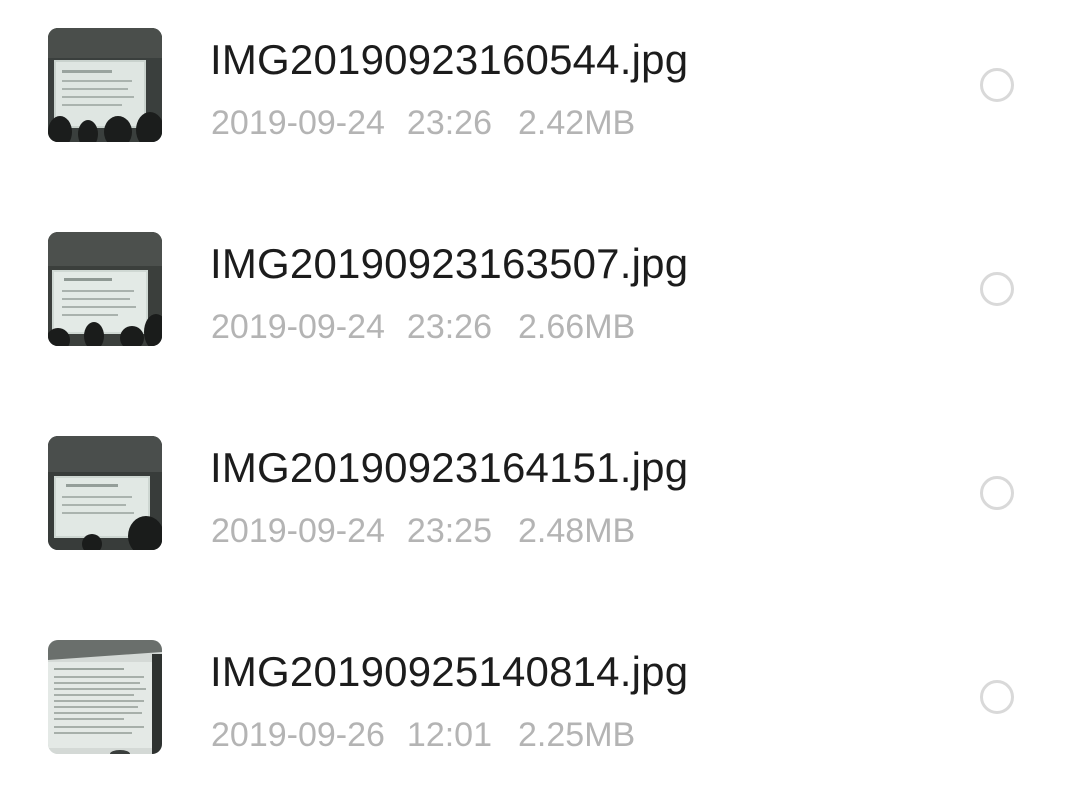 The height and width of the screenshot is (804, 1080). Describe the element at coordinates (298, 735) in the screenshot. I see `file-date: 2019-09-26` at that location.